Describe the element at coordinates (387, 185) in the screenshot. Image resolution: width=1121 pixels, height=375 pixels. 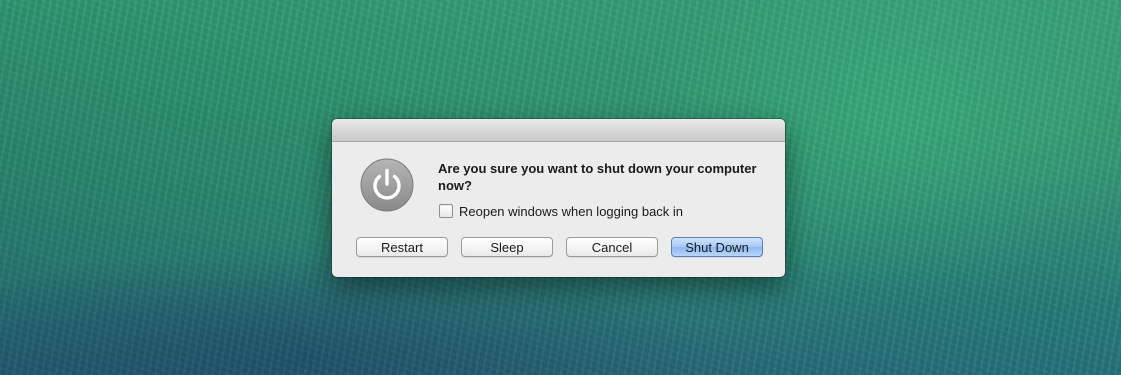
I see `power-icon` at that location.